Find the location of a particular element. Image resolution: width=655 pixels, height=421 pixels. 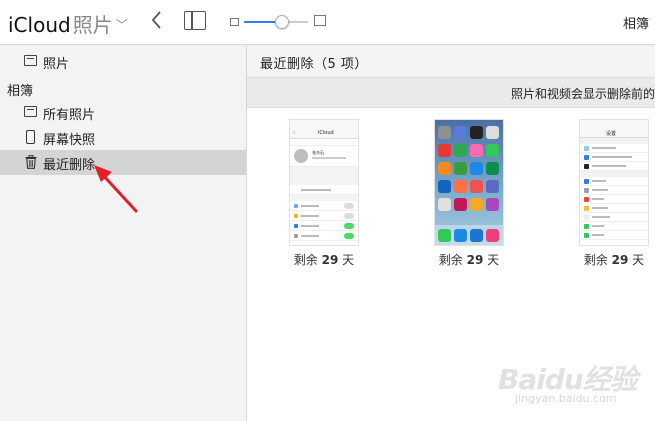

app-grid is located at coordinates (470, 168).